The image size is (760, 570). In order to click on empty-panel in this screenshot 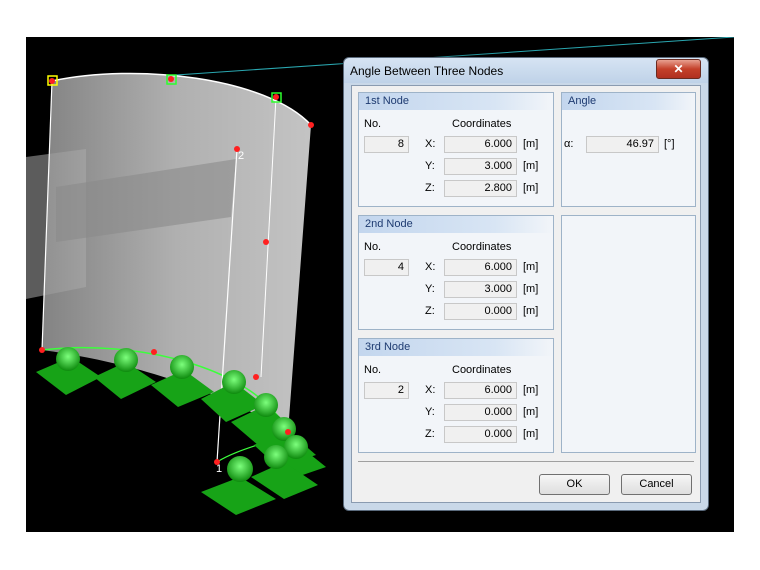, I will do `click(628, 334)`.